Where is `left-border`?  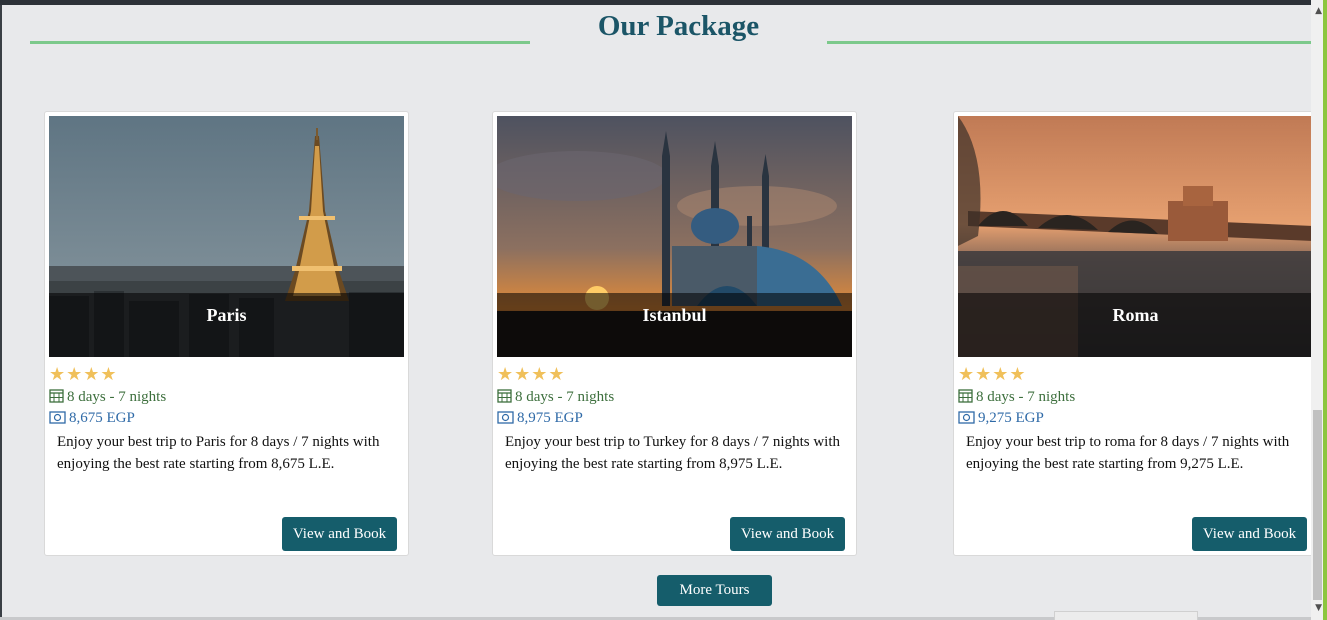
left-border is located at coordinates (1, 312).